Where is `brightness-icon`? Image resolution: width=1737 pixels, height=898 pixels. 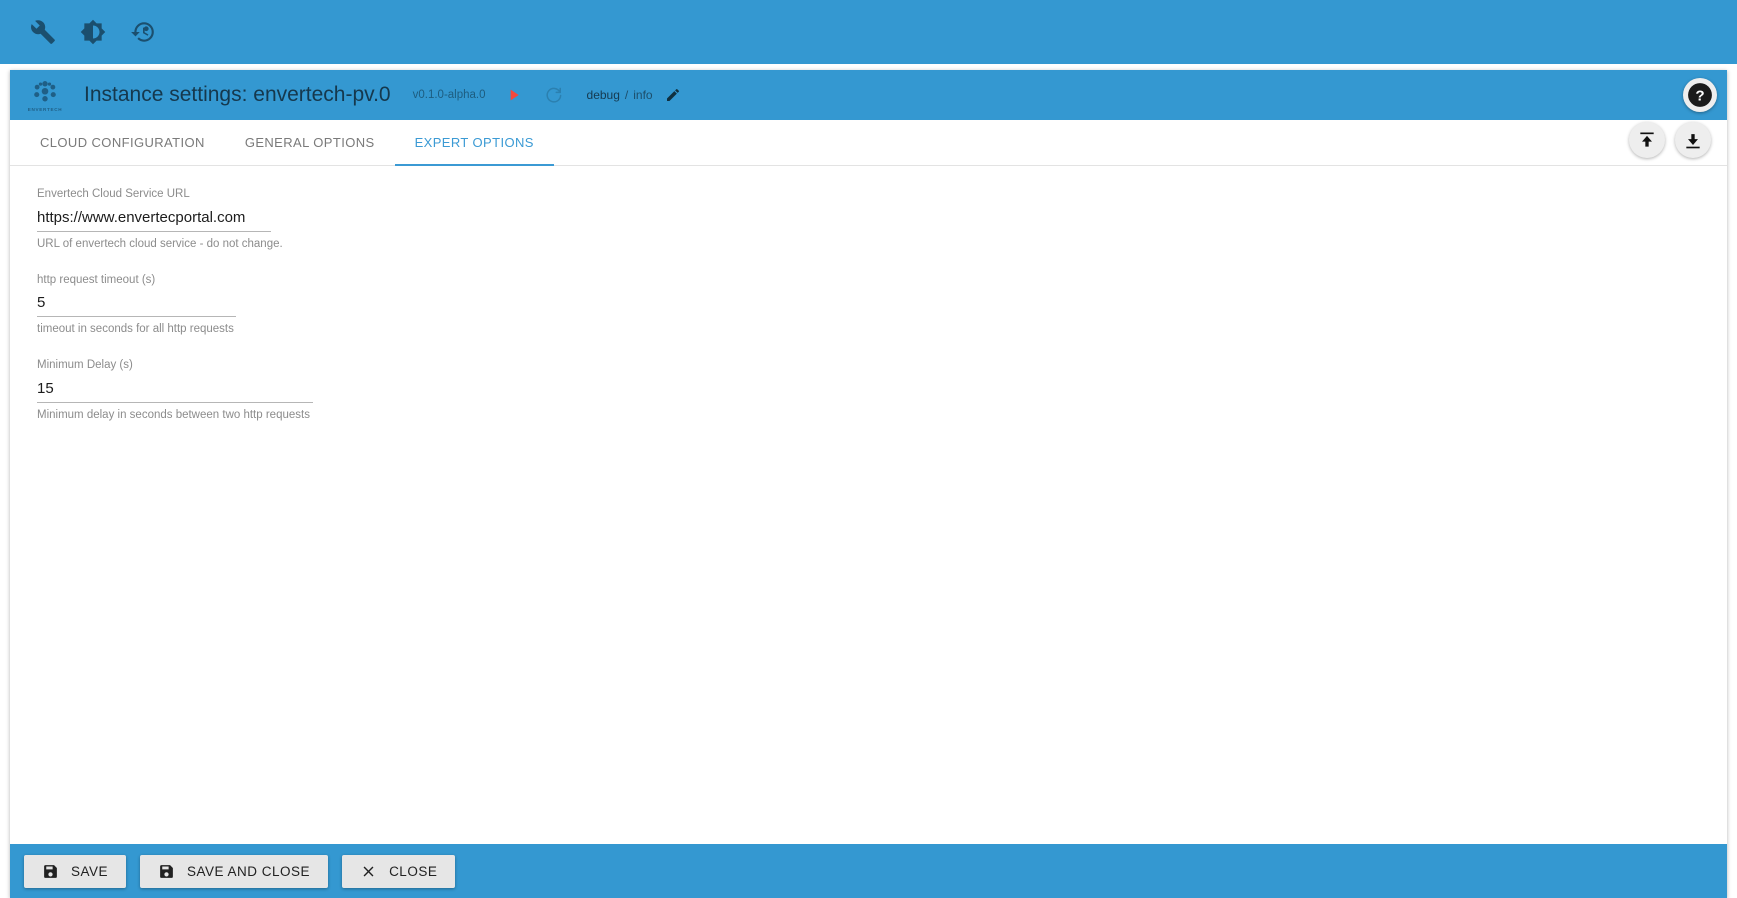
brightness-icon is located at coordinates (93, 32).